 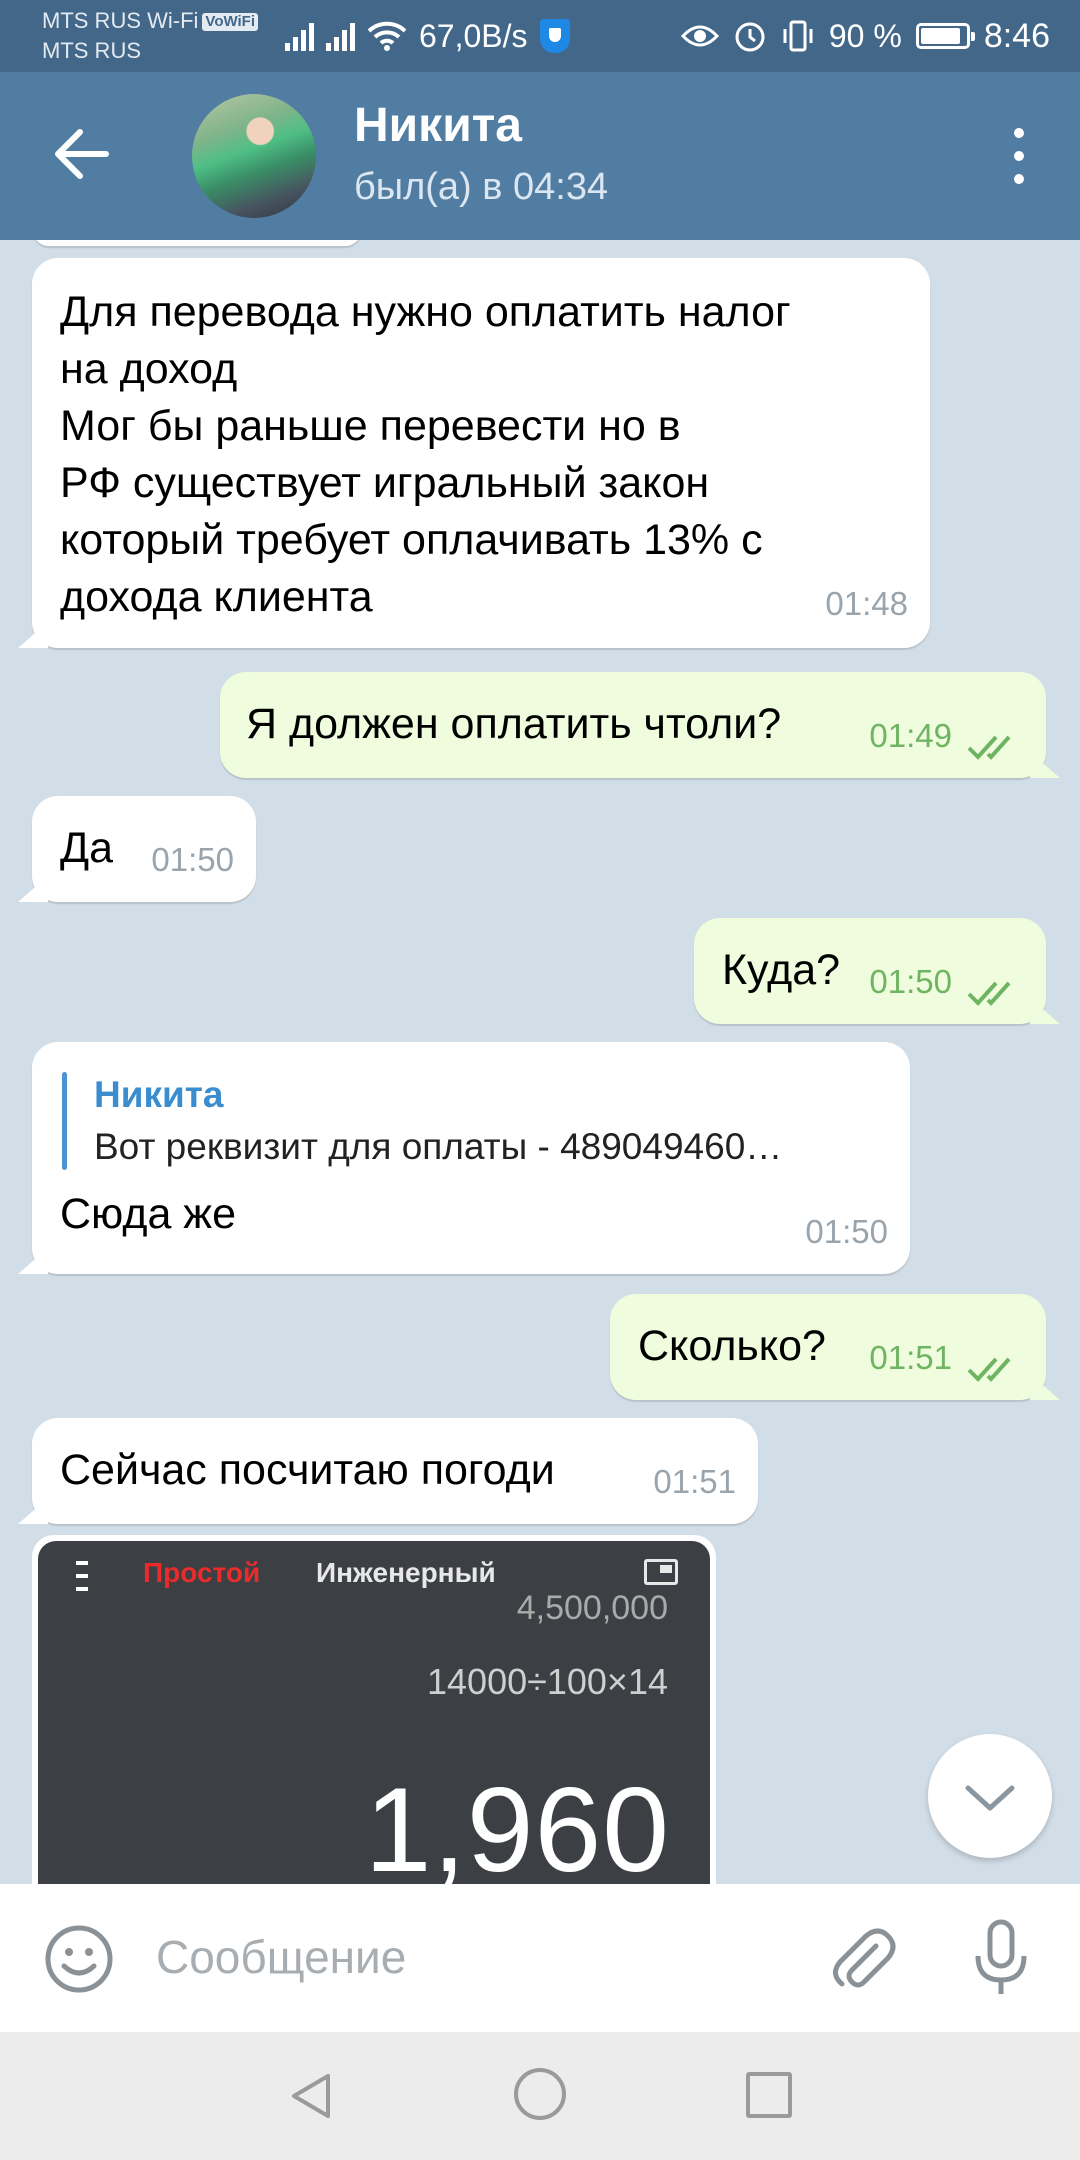 What do you see at coordinates (547, 1681) in the screenshot?
I see `calc-expression: 14000÷100×14` at bounding box center [547, 1681].